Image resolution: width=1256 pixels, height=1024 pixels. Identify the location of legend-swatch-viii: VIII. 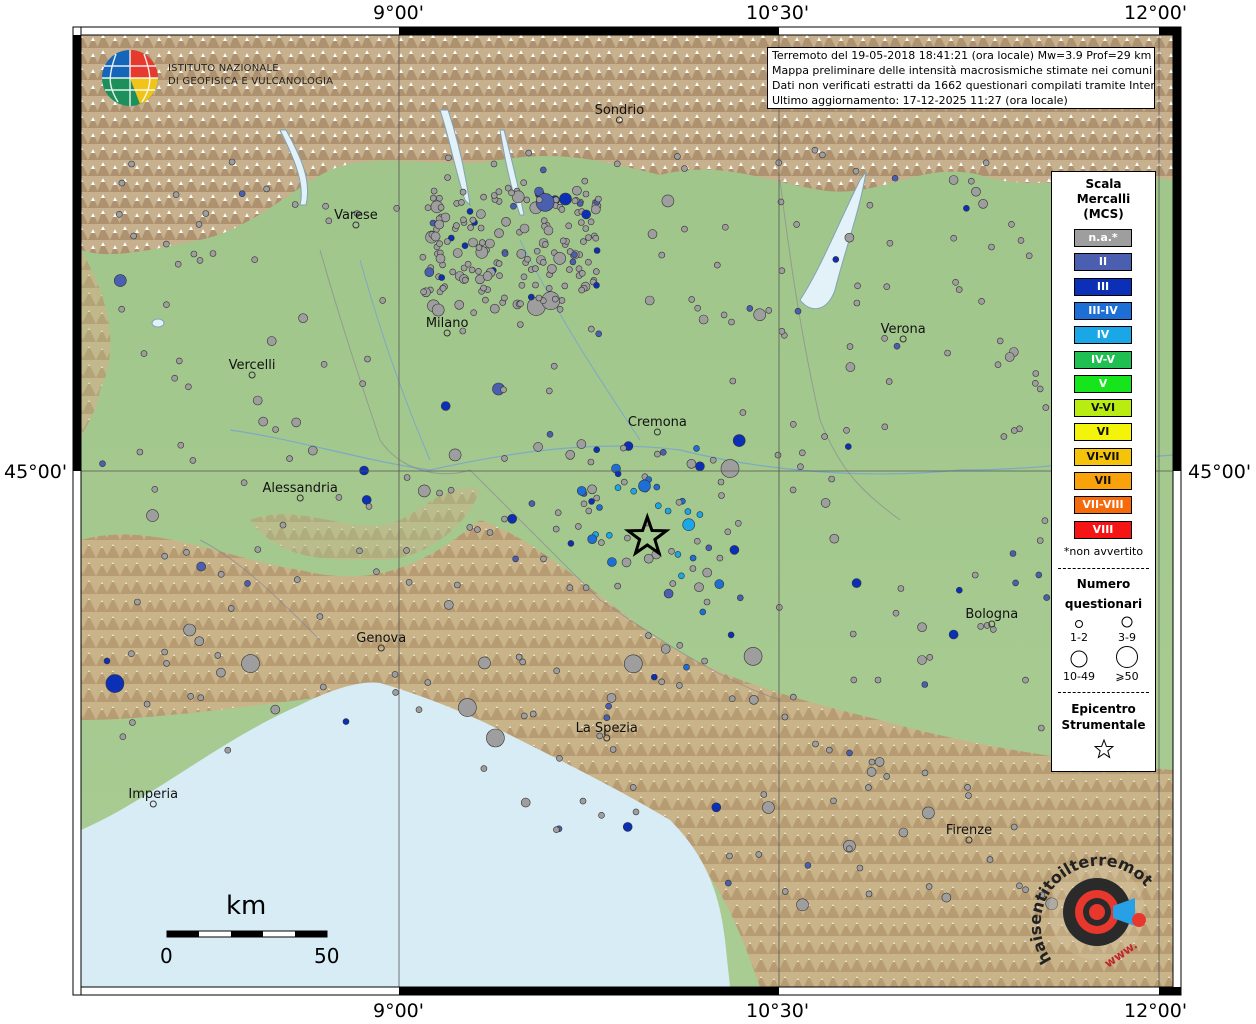
(1103, 529).